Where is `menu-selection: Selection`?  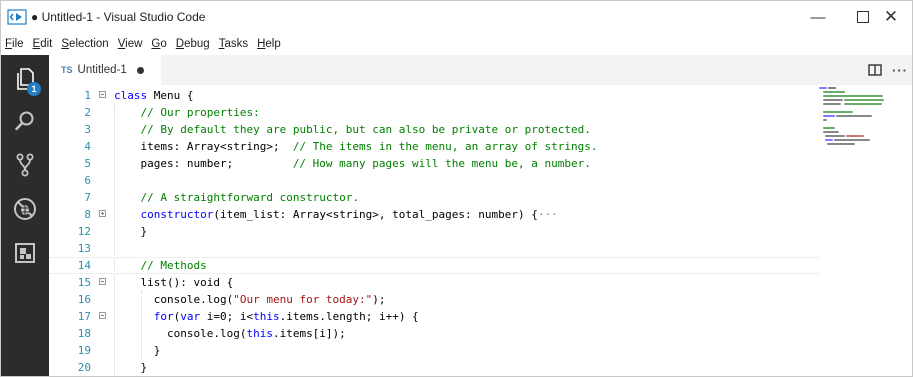
menu-selection: Selection is located at coordinates (84, 44).